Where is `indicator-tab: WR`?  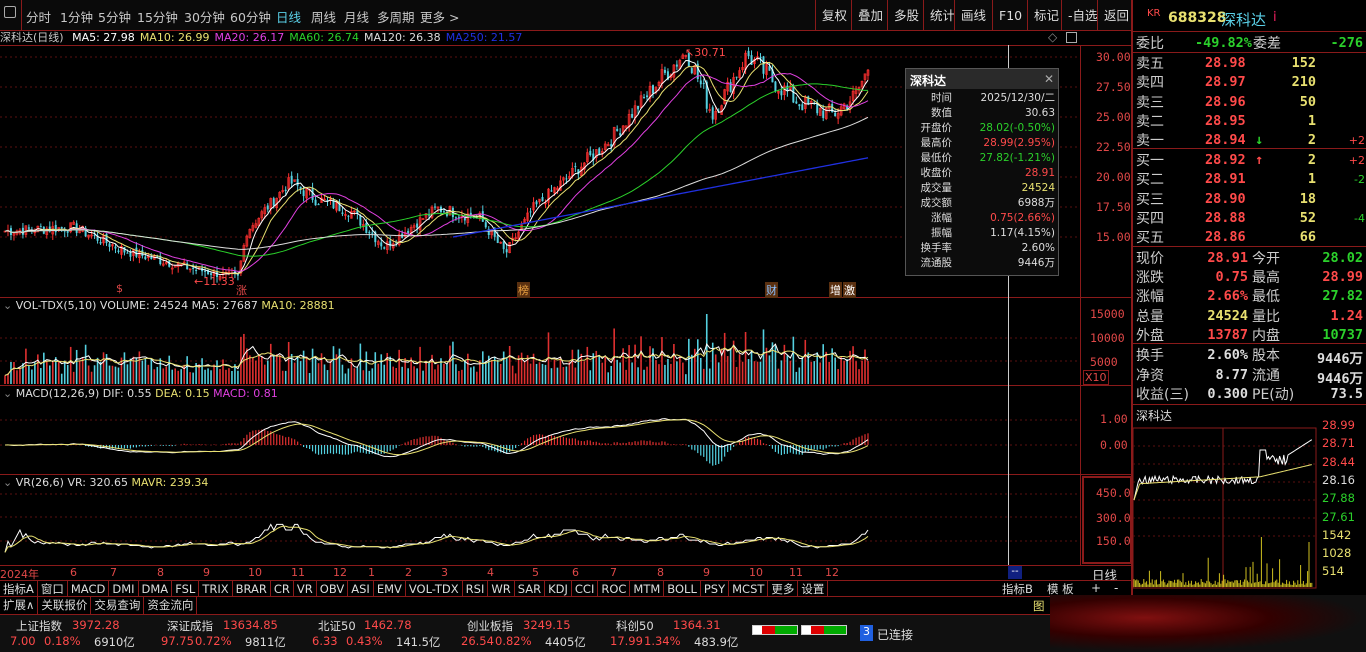 indicator-tab: WR is located at coordinates (501, 589).